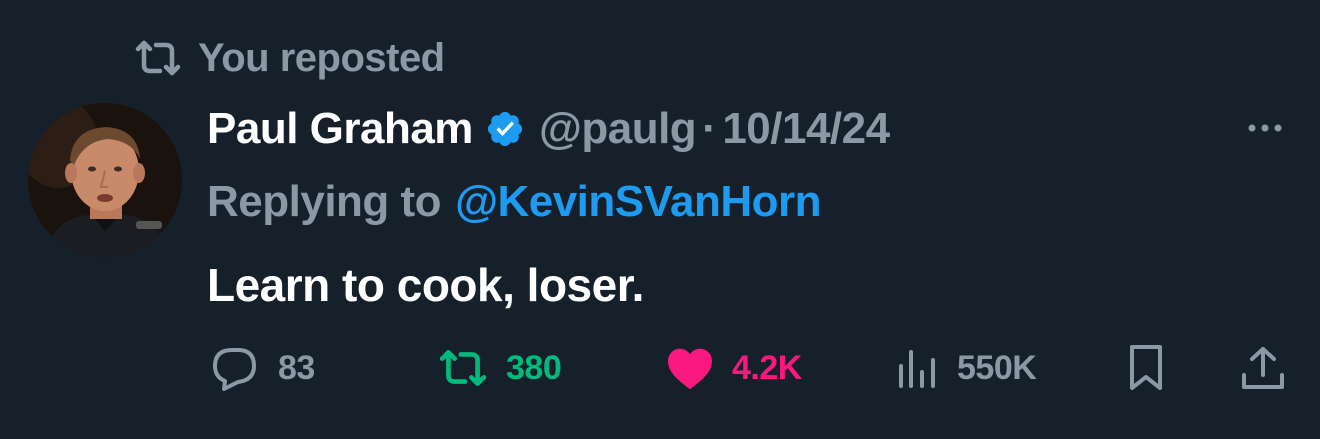 Image resolution: width=1320 pixels, height=439 pixels. Describe the element at coordinates (340, 129) in the screenshot. I see `author-display-name: Paul Graham` at that location.